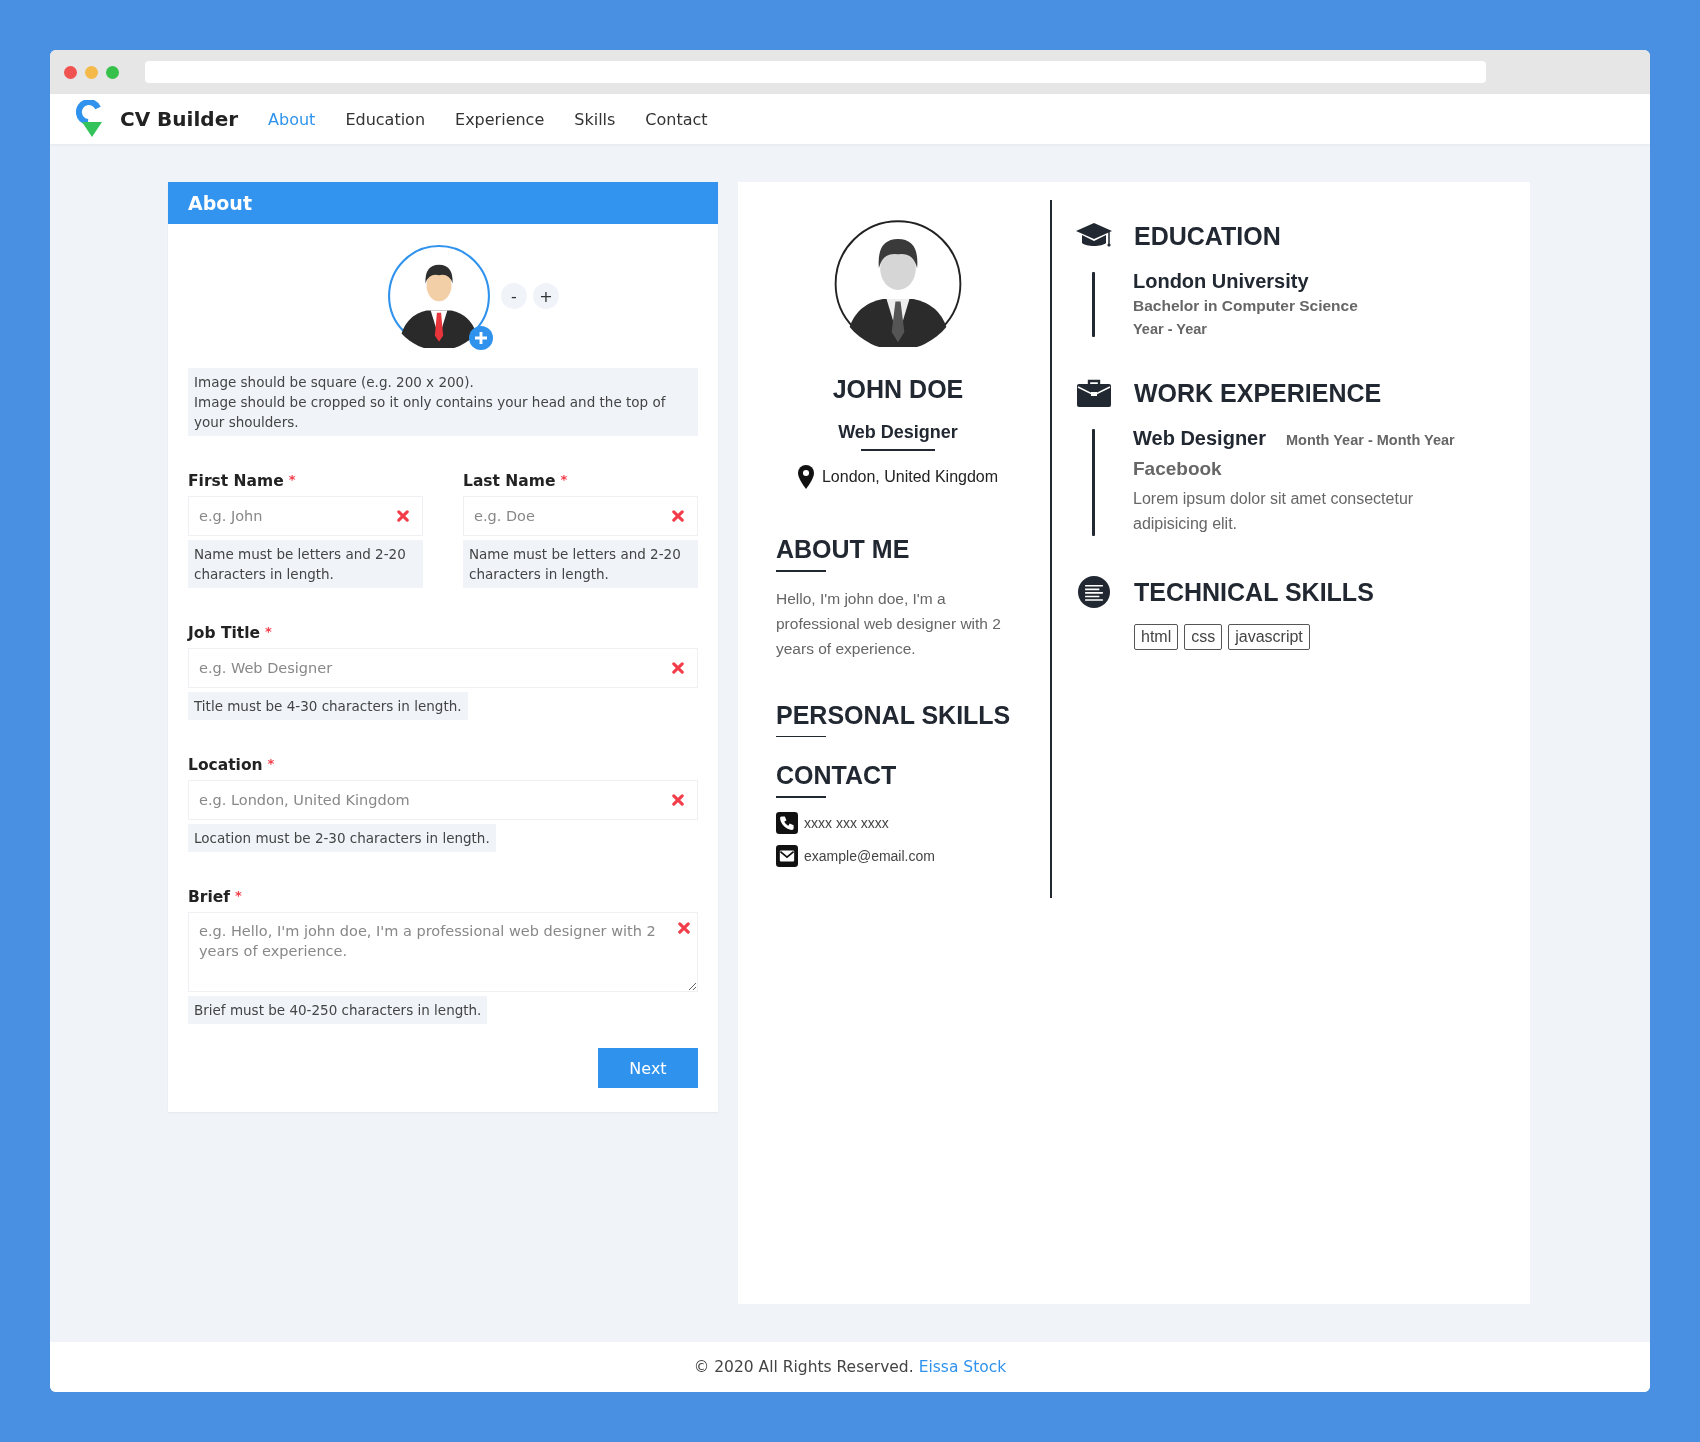 This screenshot has width=1700, height=1442. Describe the element at coordinates (676, 119) in the screenshot. I see `nav-link: Contact` at that location.